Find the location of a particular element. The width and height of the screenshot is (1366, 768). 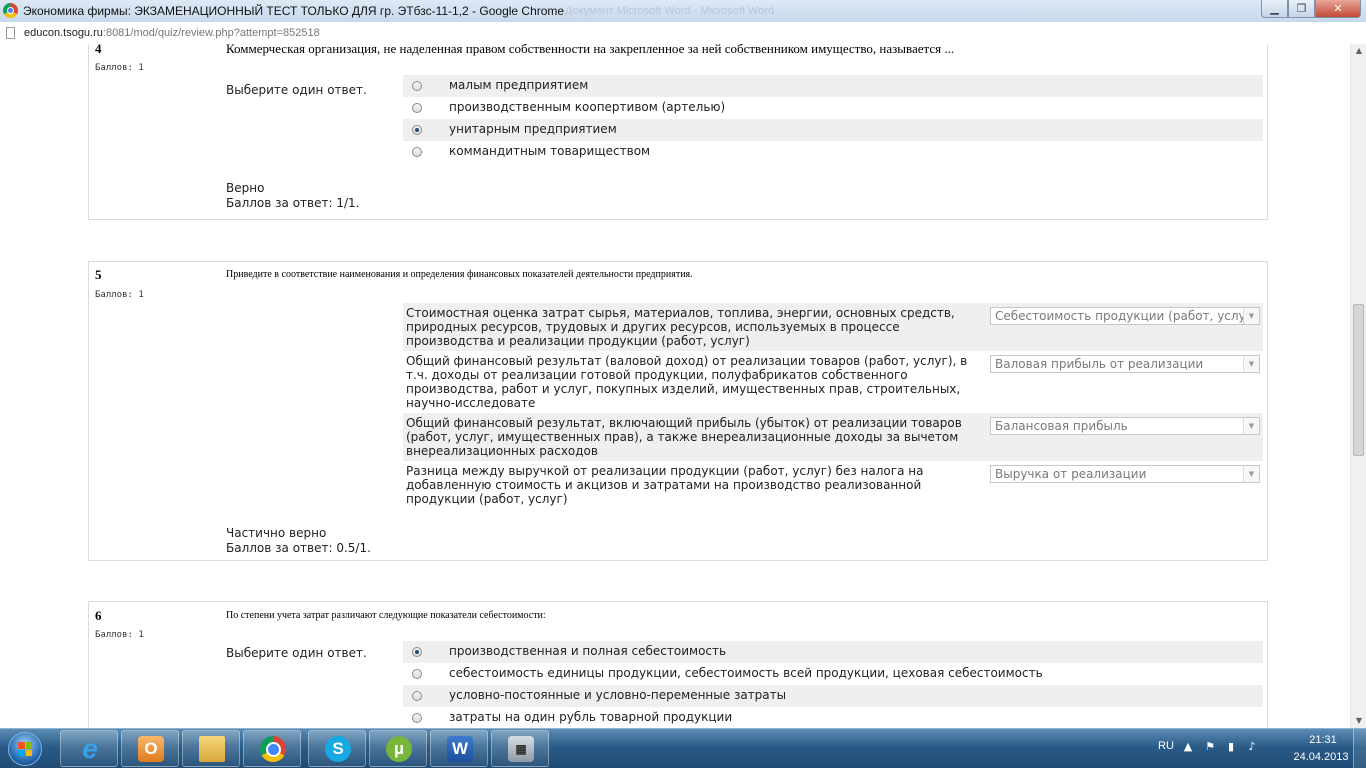

question-number: 6 is located at coordinates (98, 615).